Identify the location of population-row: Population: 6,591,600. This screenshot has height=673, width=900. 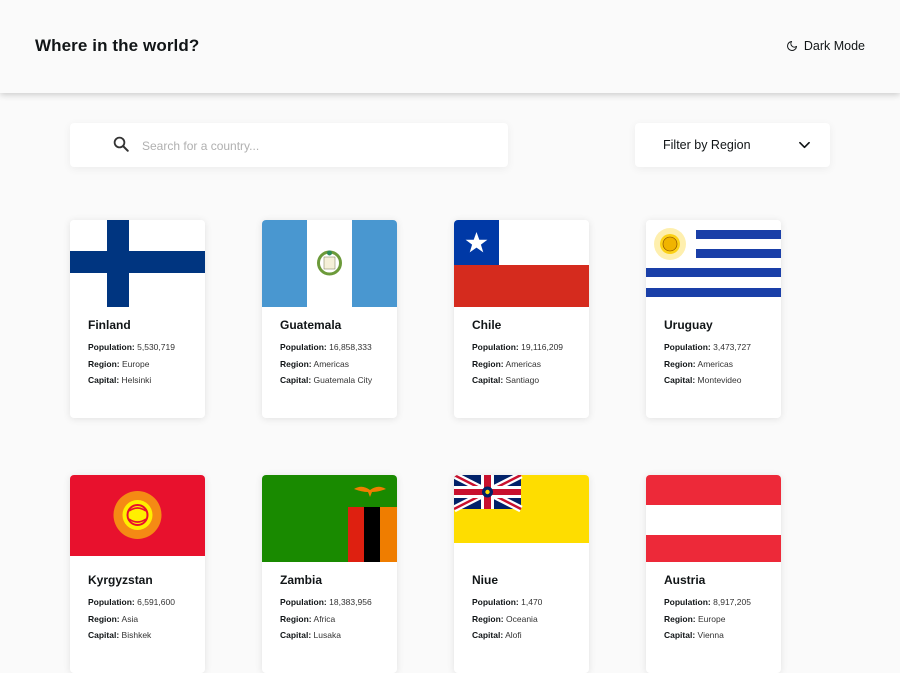
(131, 602).